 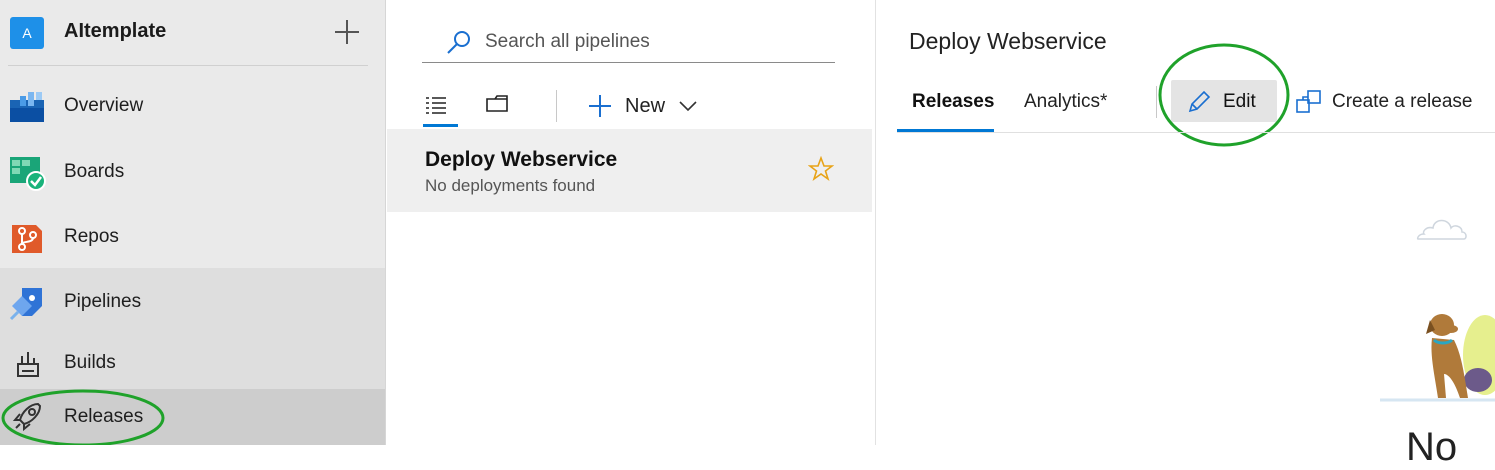 What do you see at coordinates (94, 171) in the screenshot?
I see `sidebar-item-label: Boards` at bounding box center [94, 171].